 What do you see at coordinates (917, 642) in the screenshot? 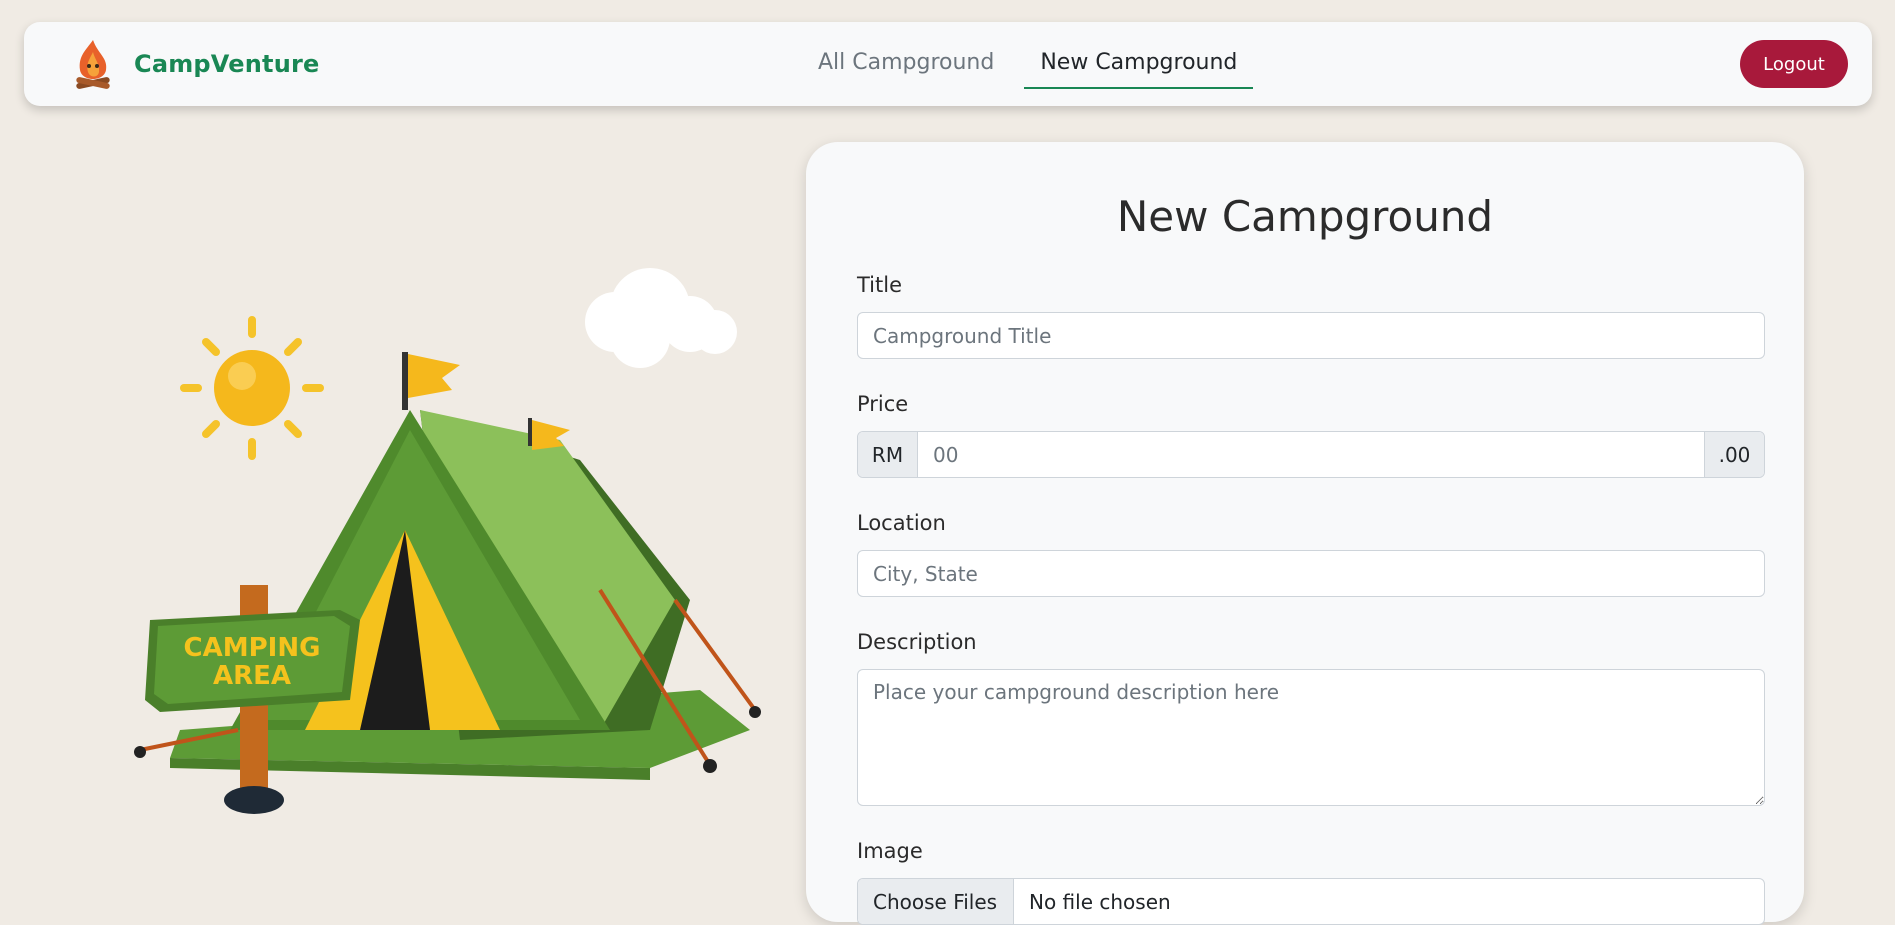
I see `description-label: Description` at bounding box center [917, 642].